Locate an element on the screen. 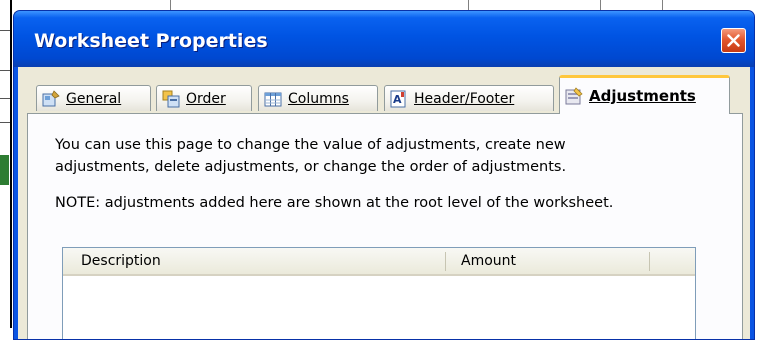 This screenshot has width=760, height=340. tab-header-footer-label: Header/Footer is located at coordinates (464, 98).